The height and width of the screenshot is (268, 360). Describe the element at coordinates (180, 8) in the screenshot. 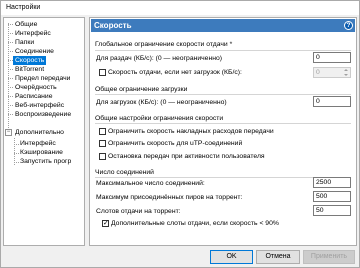

I see `title-bar: Настройки` at that location.